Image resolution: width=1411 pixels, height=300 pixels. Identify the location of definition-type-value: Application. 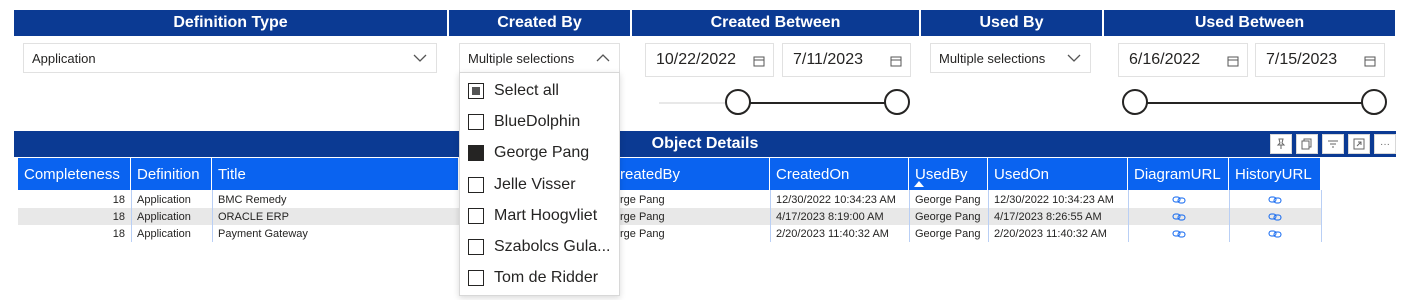
(64, 58).